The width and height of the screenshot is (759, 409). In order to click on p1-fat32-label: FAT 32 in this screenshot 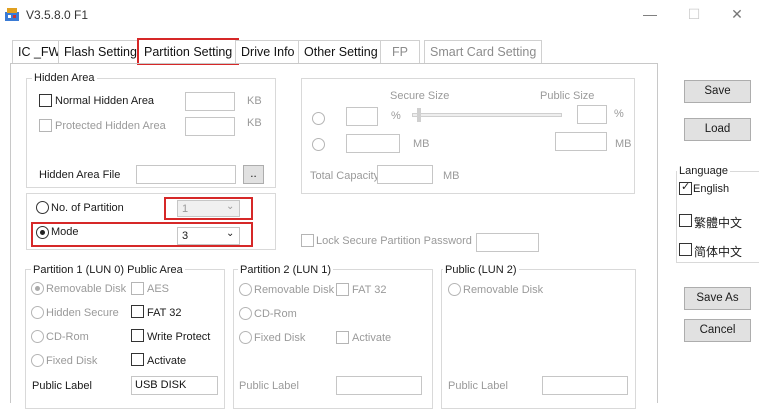, I will do `click(164, 313)`.